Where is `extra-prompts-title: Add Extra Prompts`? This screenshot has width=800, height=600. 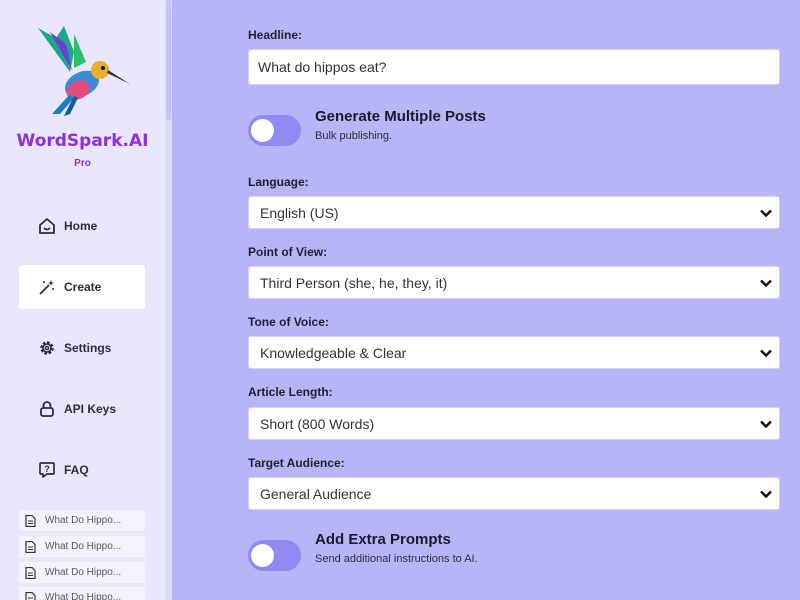
extra-prompts-title: Add Extra Prompts is located at coordinates (383, 539).